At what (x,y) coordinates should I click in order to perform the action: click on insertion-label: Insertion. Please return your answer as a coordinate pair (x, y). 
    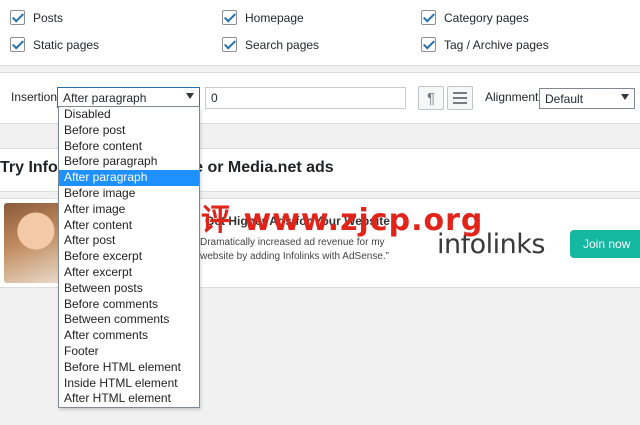
    Looking at the image, I should click on (34, 97).